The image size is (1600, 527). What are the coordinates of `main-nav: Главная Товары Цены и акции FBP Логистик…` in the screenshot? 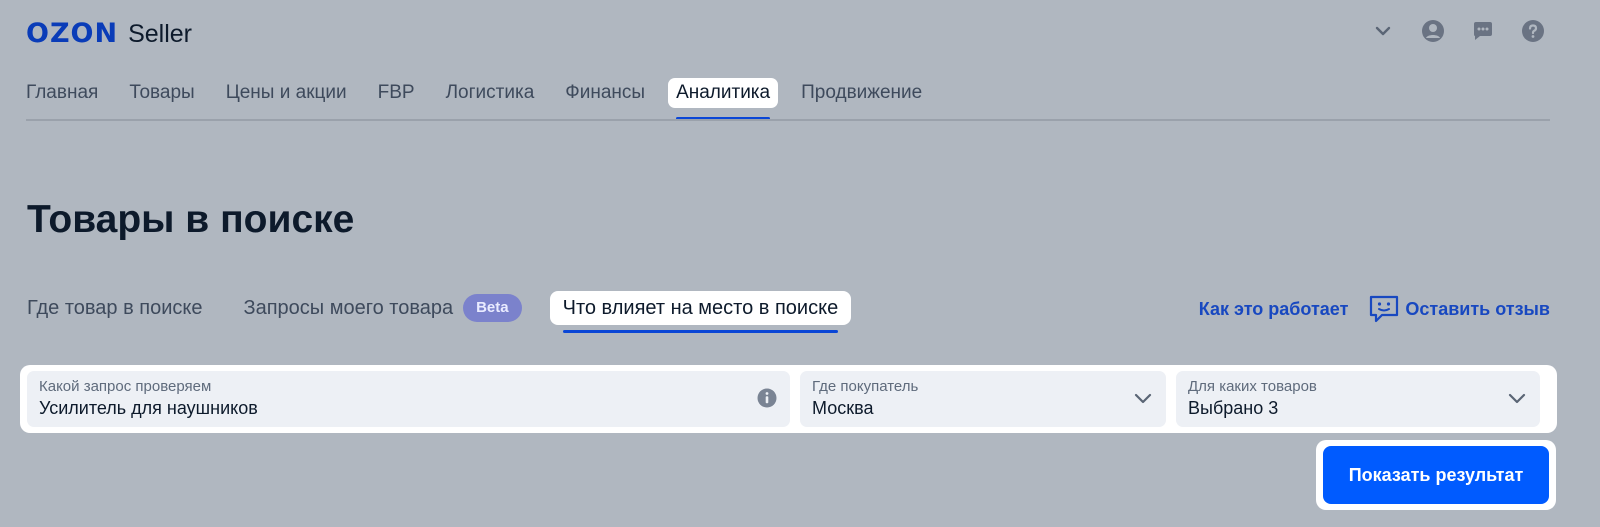 It's located at (489, 99).